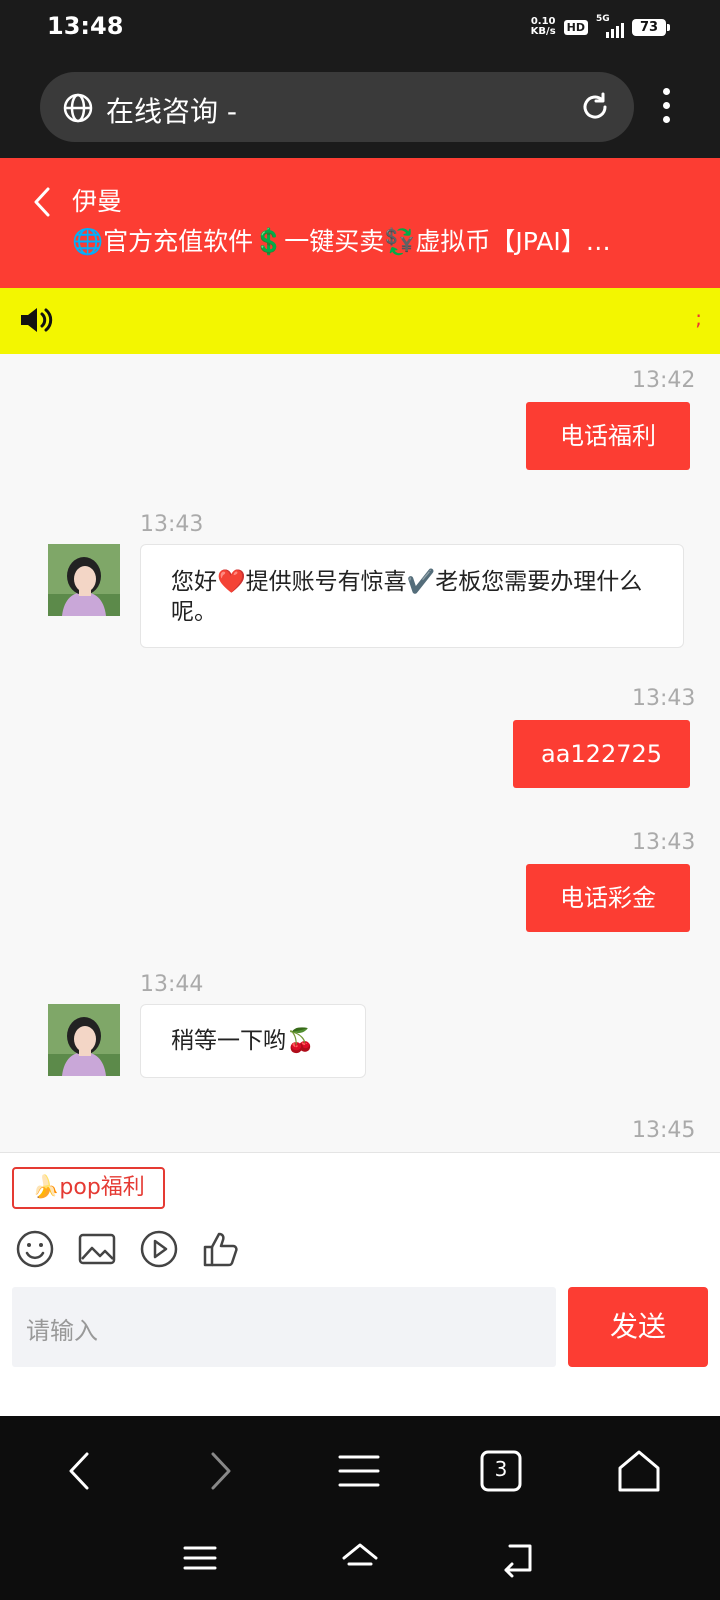 The height and width of the screenshot is (1600, 720). What do you see at coordinates (172, 984) in the screenshot?
I see `message-time: 13:44` at bounding box center [172, 984].